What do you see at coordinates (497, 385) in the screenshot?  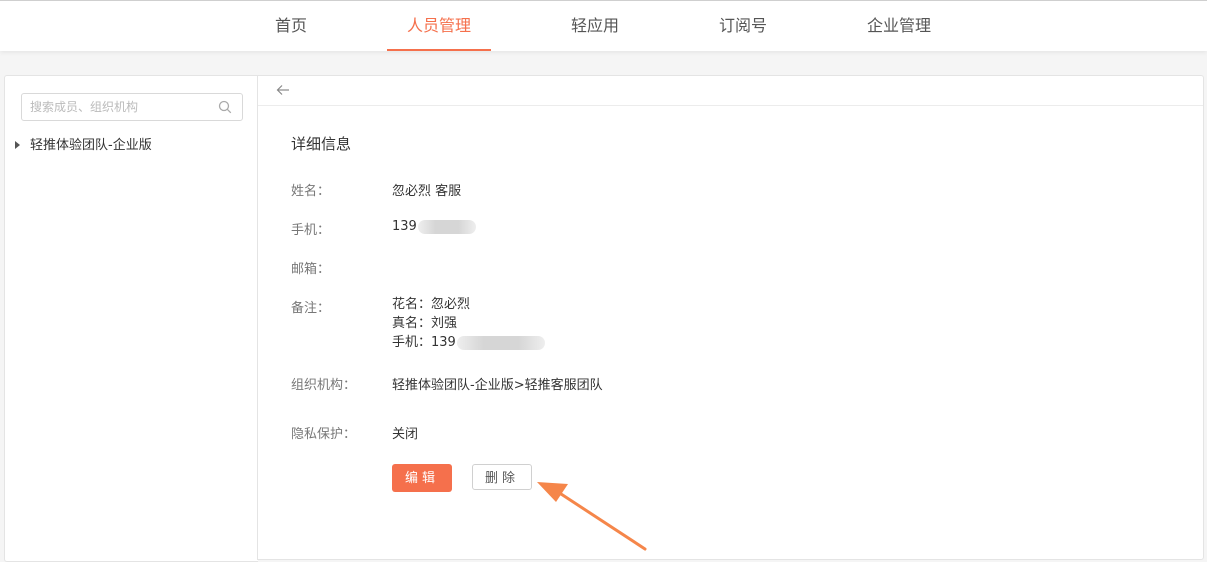 I see `org-value: 轻推体验团队-企业版>轻推客服团队` at bounding box center [497, 385].